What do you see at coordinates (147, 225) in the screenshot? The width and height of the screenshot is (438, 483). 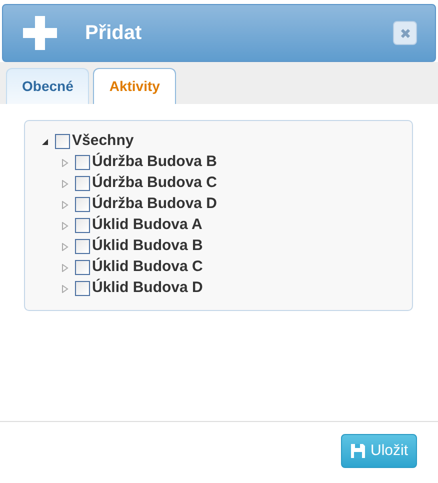 I see `tree-item-label: Úklid Budova A` at bounding box center [147, 225].